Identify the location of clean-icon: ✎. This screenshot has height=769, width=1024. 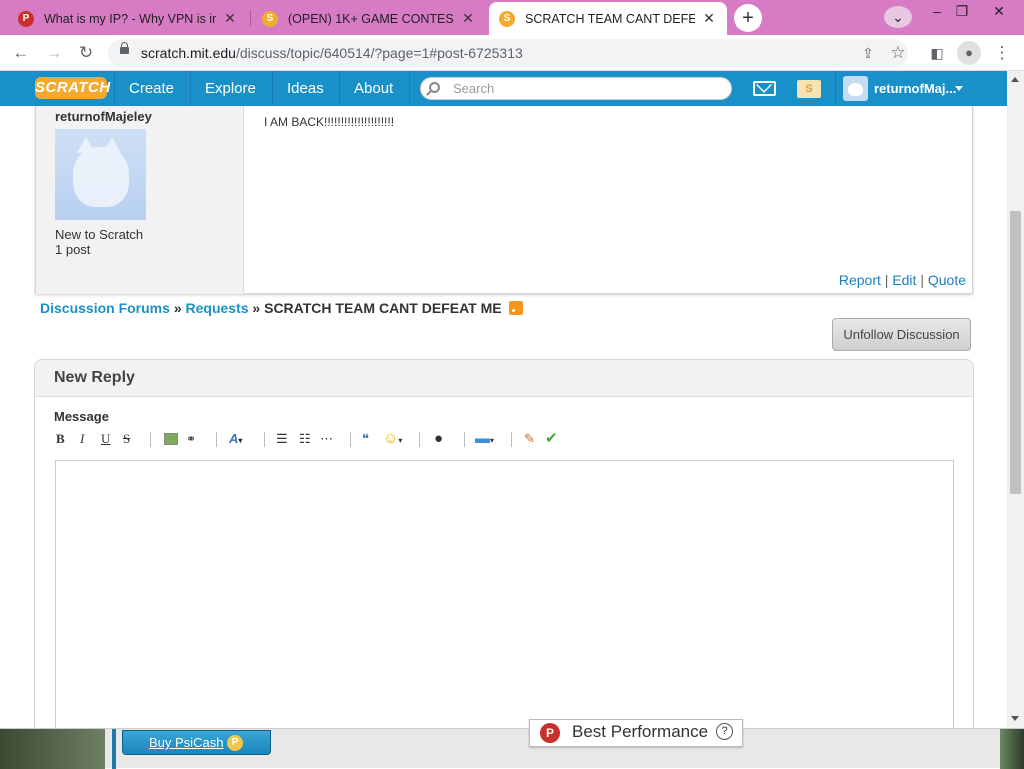
(529, 439).